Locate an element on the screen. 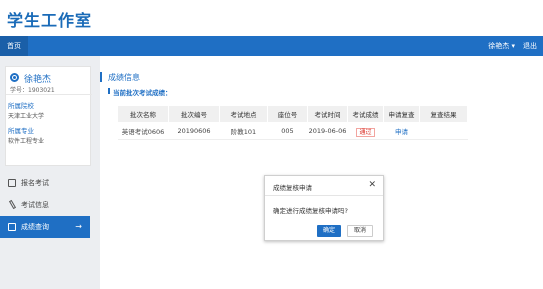 The height and width of the screenshot is (289, 543). sidebar-item-label: 成绩查询 is located at coordinates (35, 227).